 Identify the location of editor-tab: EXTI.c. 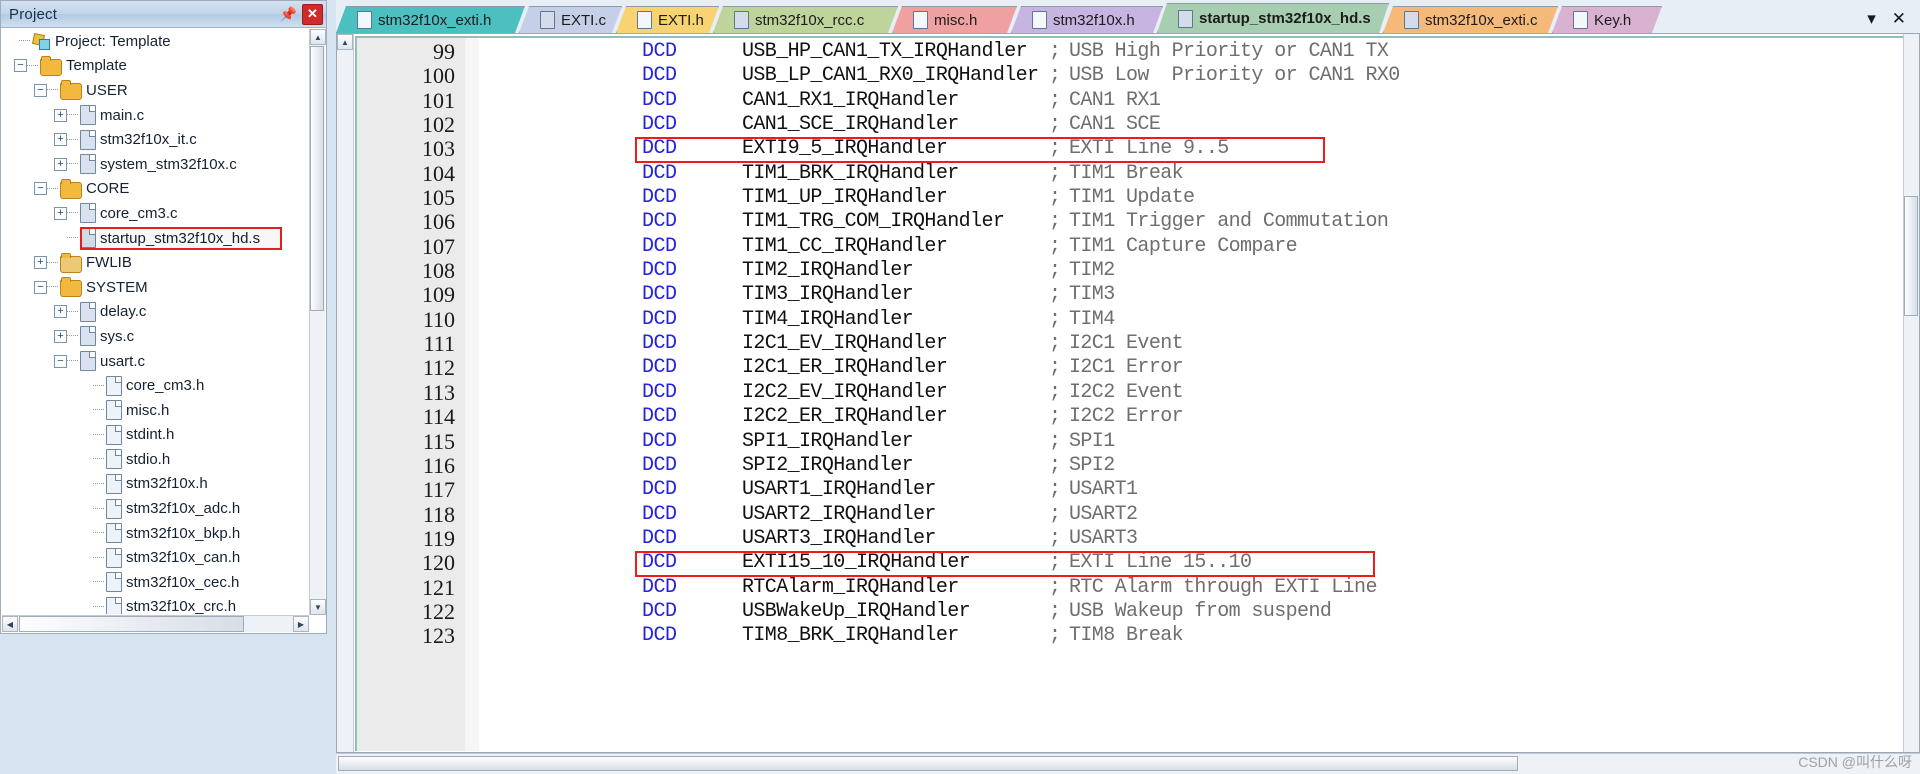
(570, 19).